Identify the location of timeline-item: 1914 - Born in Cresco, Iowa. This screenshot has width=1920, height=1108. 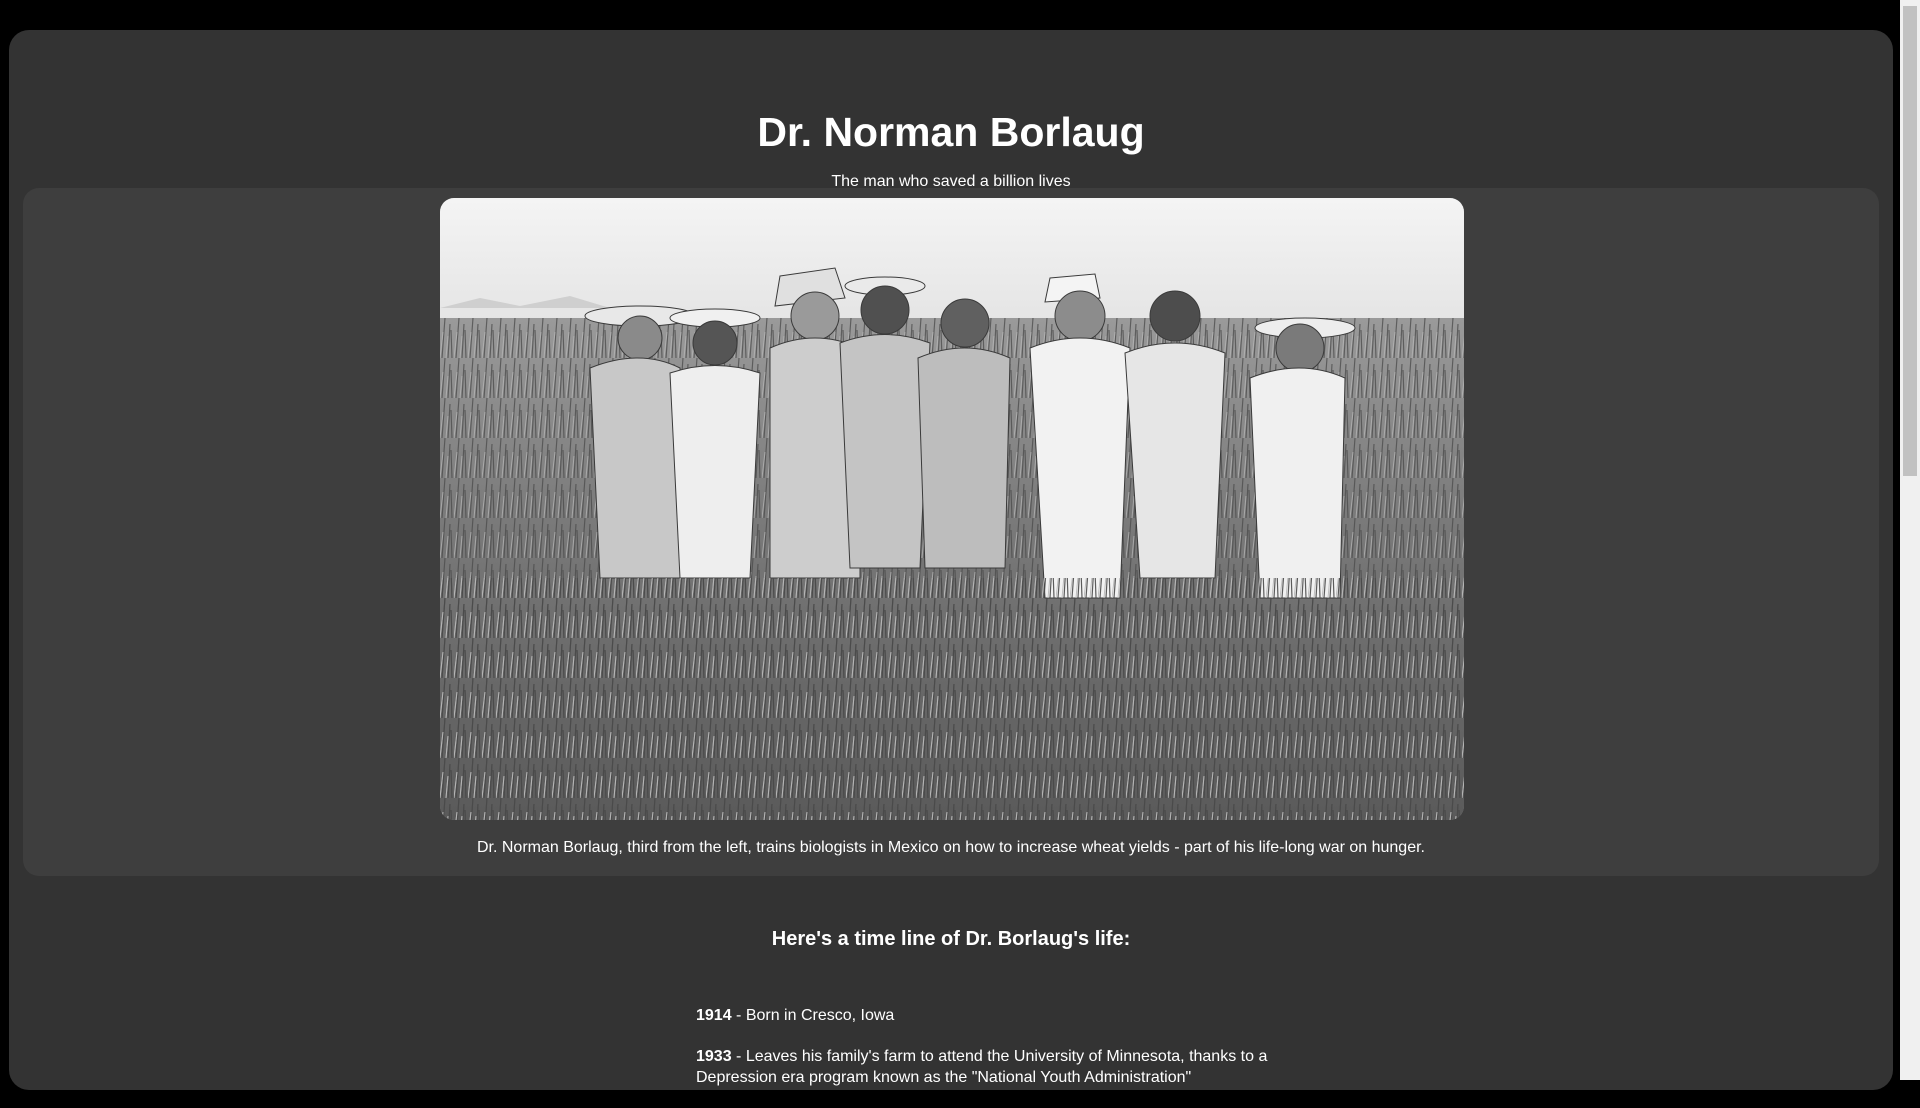
(991, 1015).